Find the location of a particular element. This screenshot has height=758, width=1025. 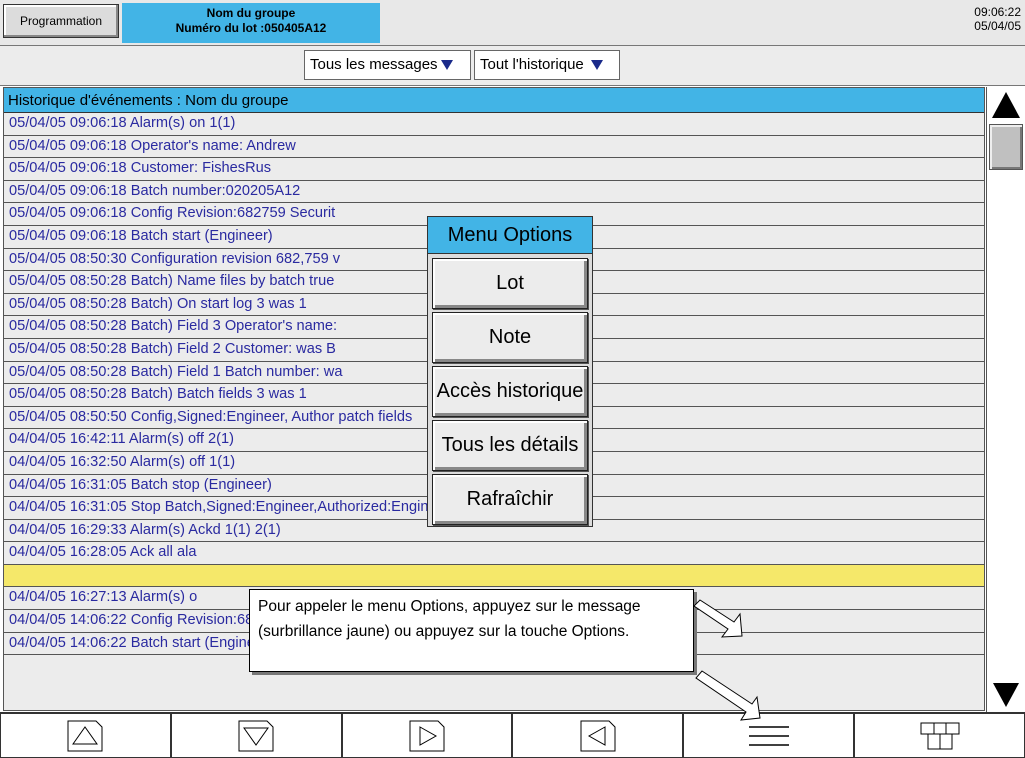

messages-filter-dropdown: Tous les messages is located at coordinates (387, 65).